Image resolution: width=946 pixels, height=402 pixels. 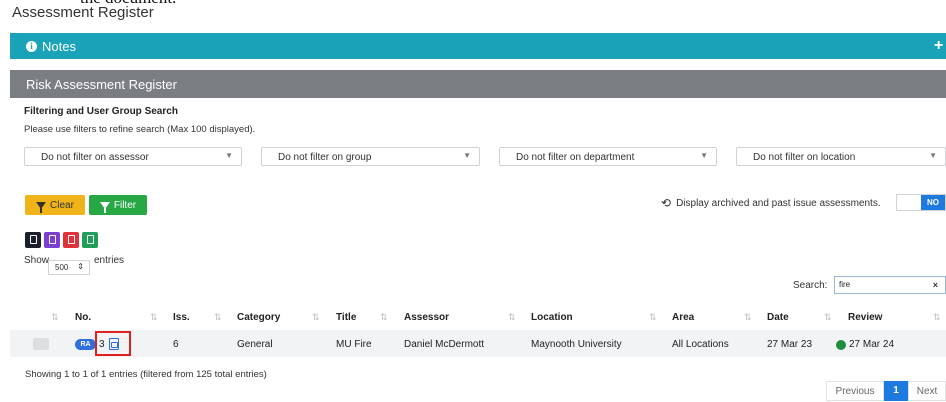 I want to click on cell-date: 27 Mar 23, so click(x=790, y=344).